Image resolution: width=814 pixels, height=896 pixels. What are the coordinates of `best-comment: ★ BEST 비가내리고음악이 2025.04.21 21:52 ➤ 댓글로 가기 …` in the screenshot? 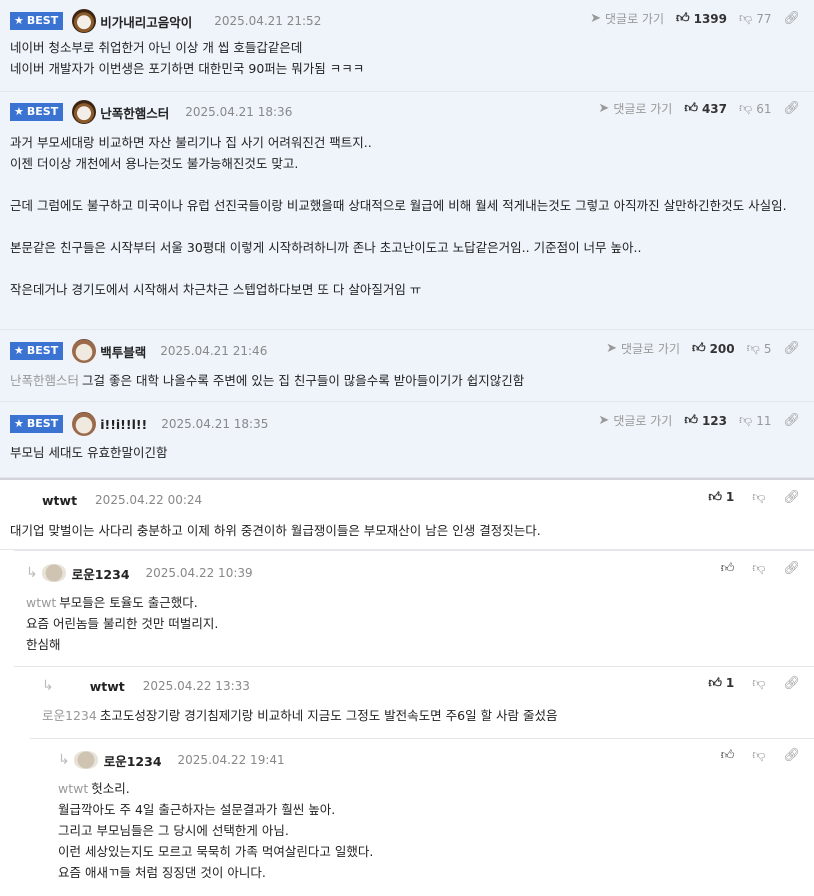 It's located at (407, 46).